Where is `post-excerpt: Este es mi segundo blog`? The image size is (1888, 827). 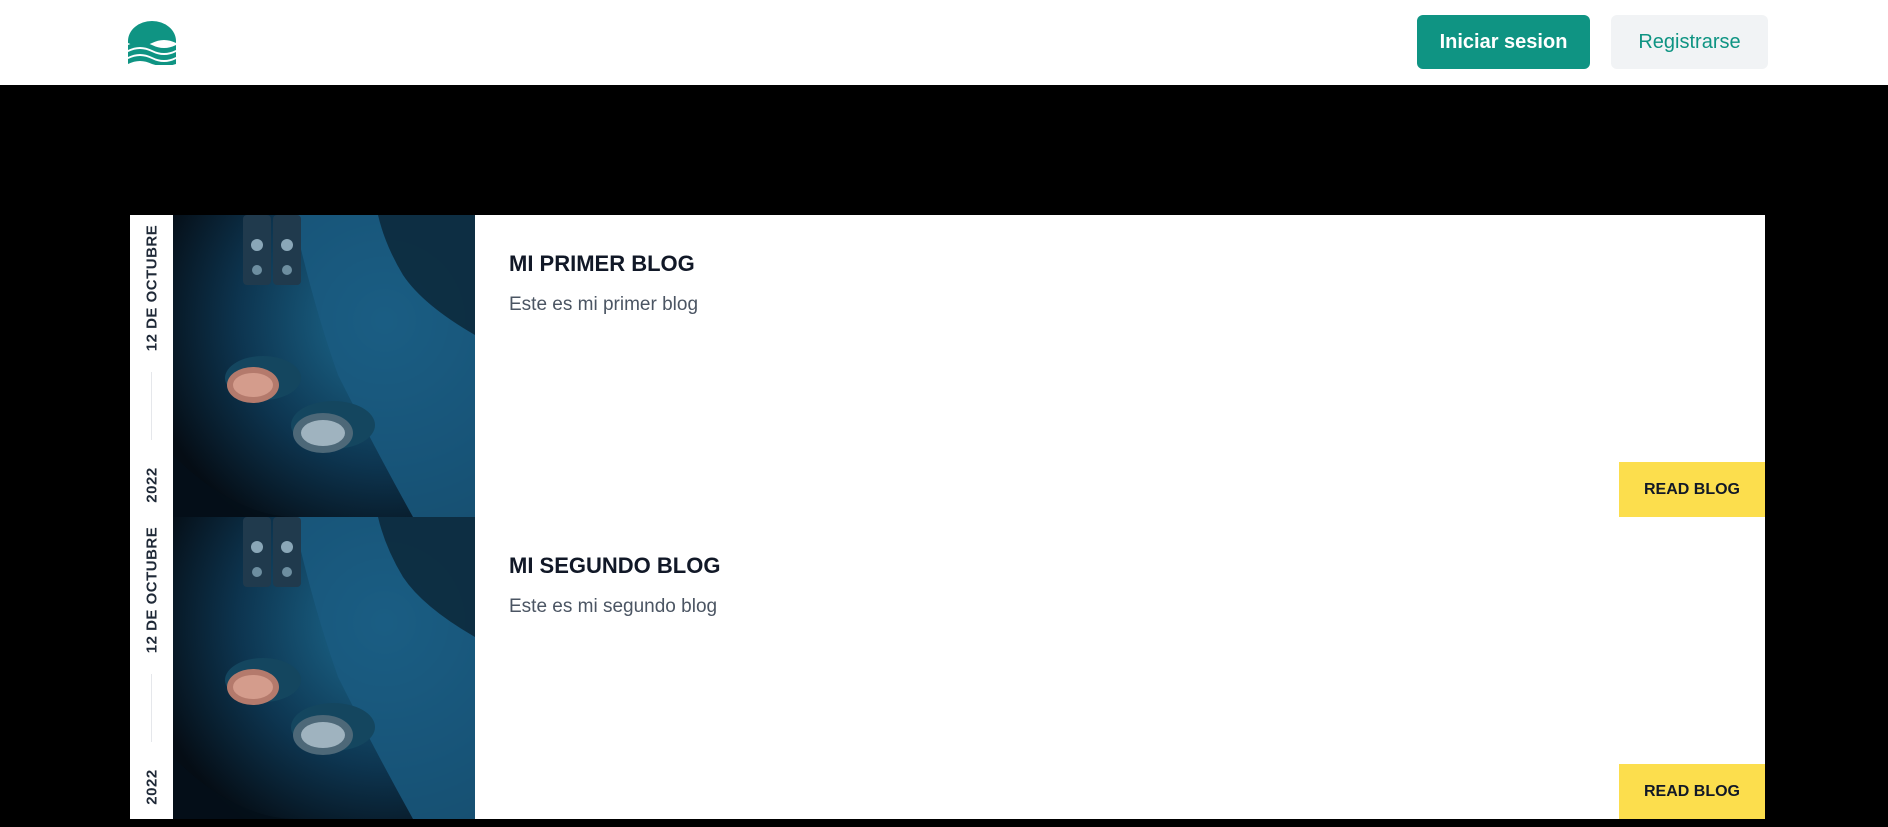
post-excerpt: Este es mi segundo blog is located at coordinates (613, 606).